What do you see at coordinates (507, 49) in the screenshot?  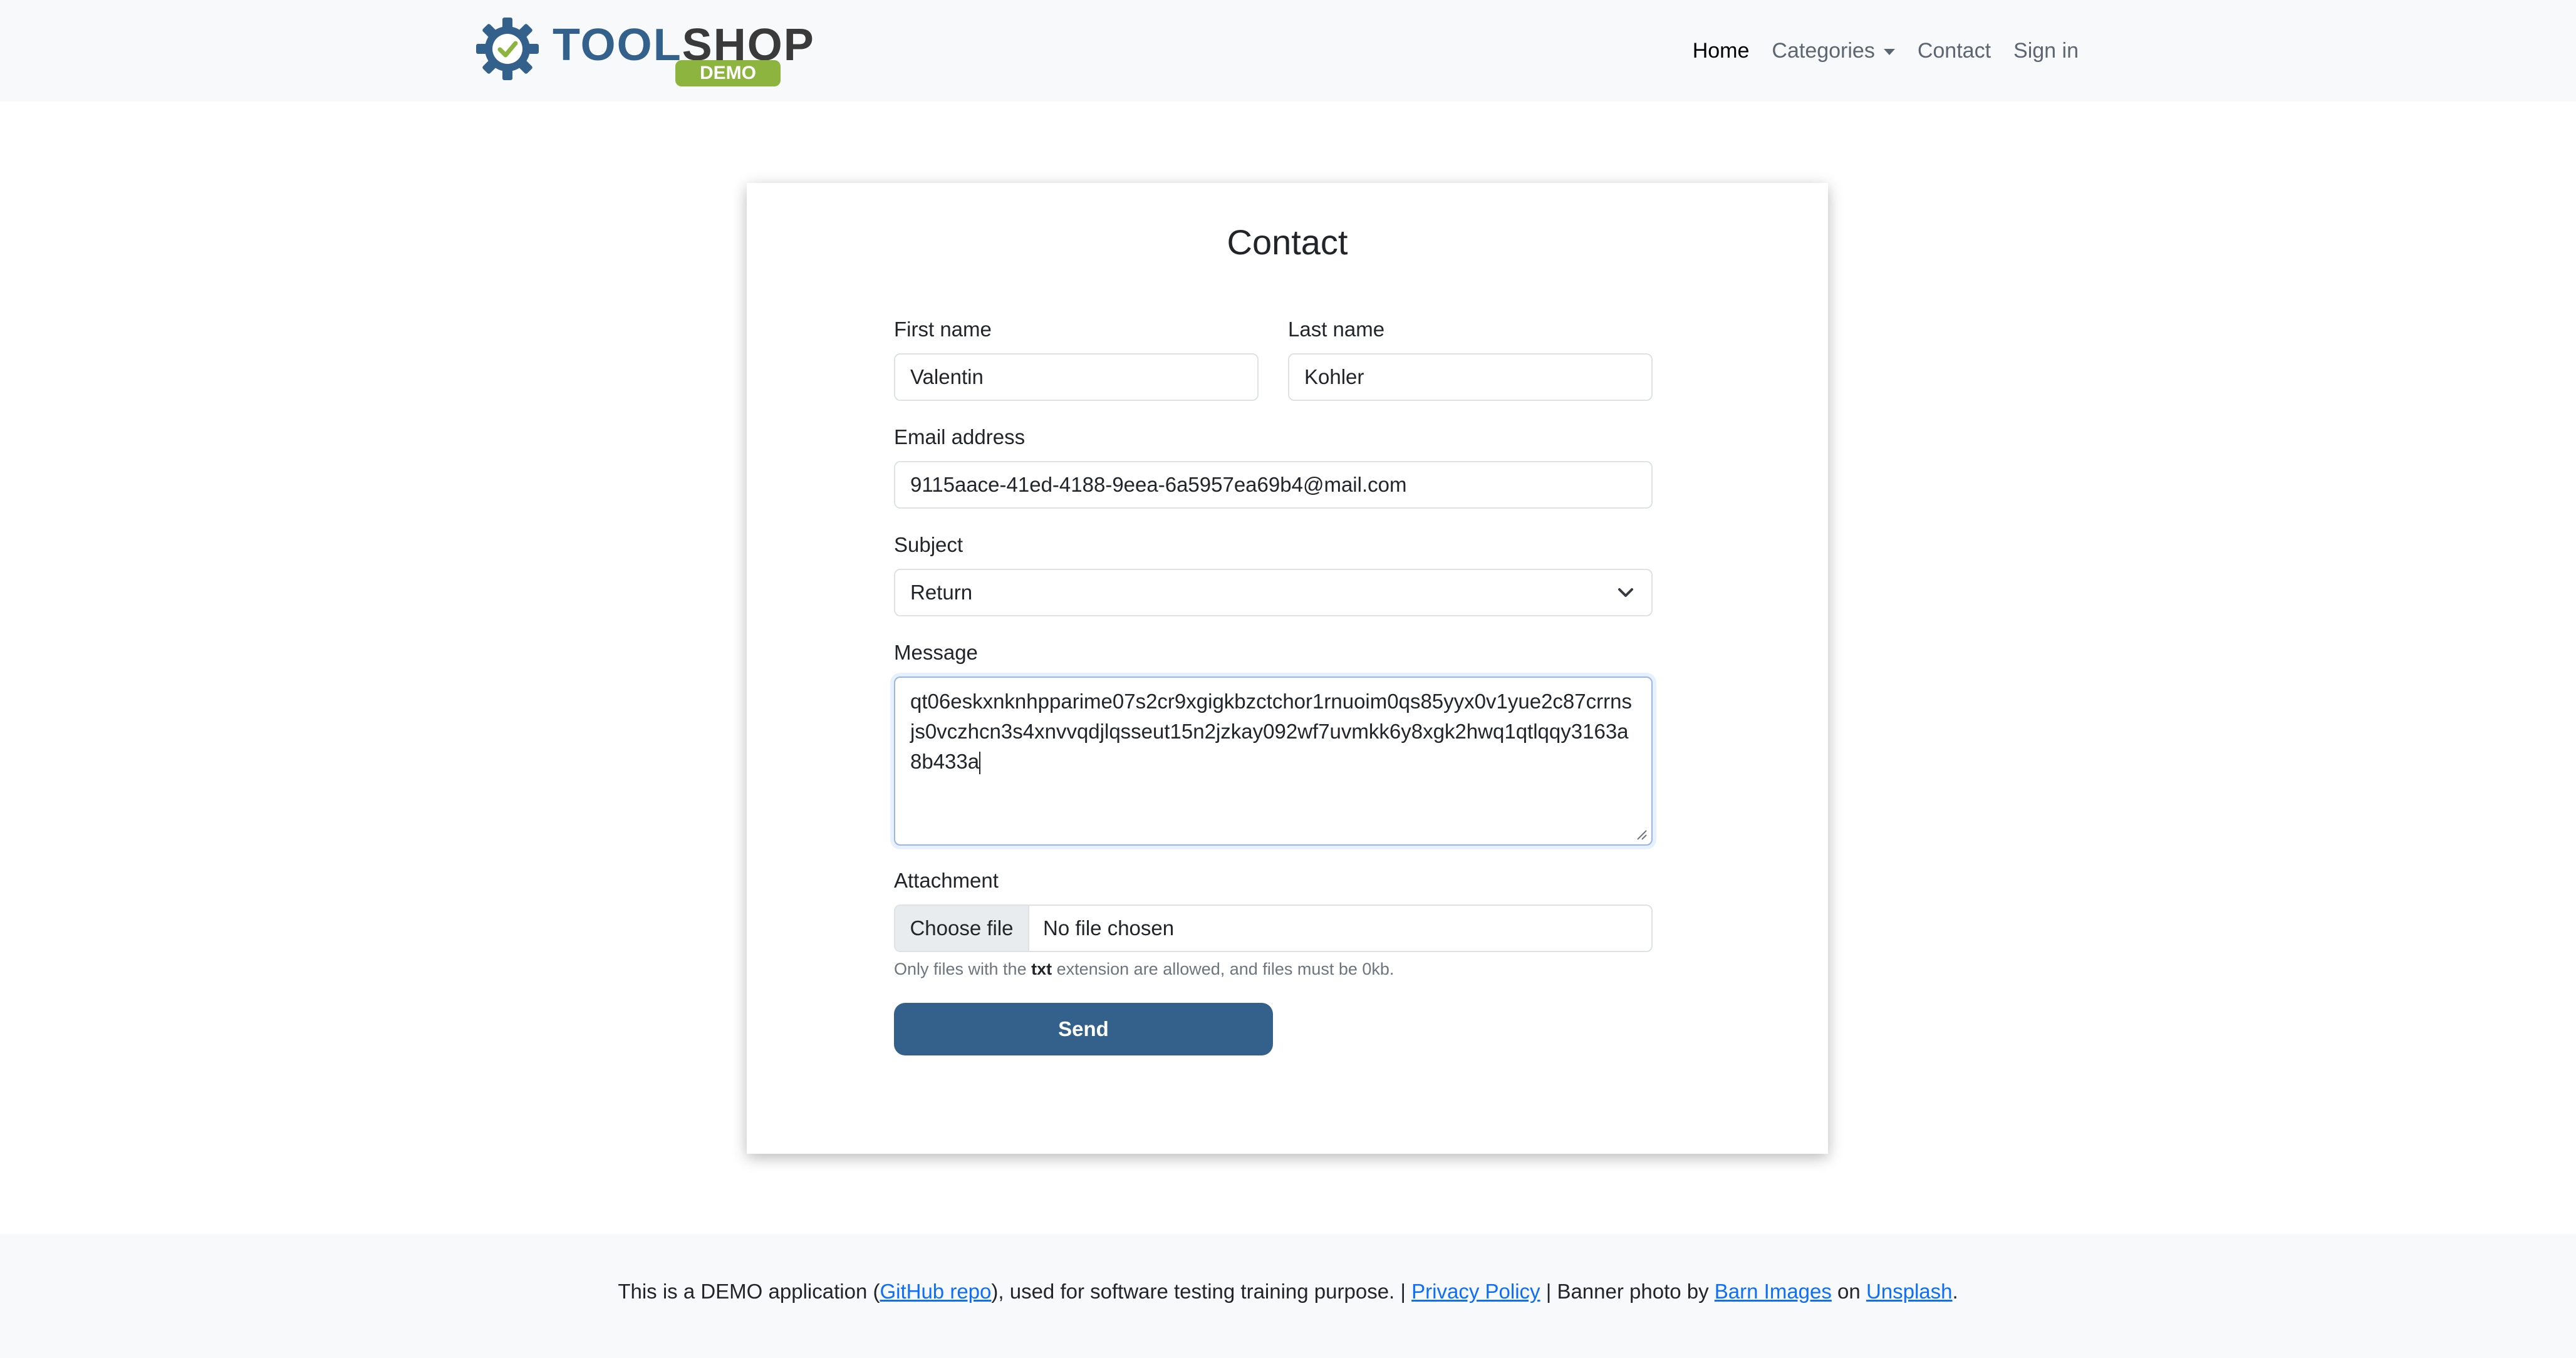 I see `gear-check-icon` at bounding box center [507, 49].